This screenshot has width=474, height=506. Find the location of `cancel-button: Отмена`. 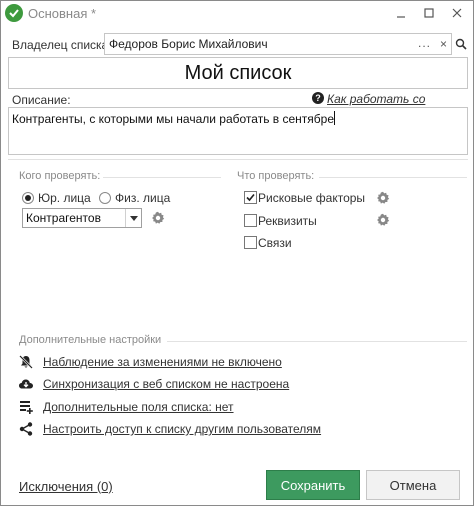

cancel-button: Отмена is located at coordinates (413, 485).